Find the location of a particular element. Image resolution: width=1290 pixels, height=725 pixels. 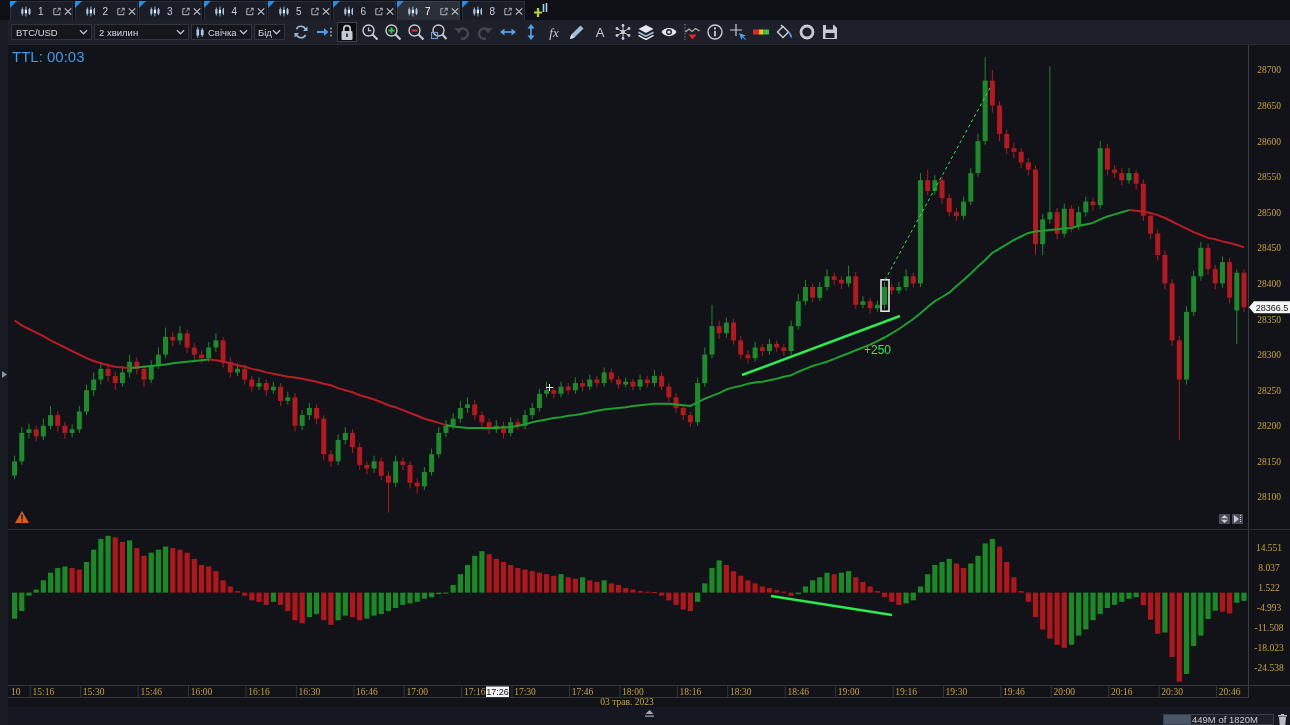

time-axis-label: 17:30 is located at coordinates (525, 692).